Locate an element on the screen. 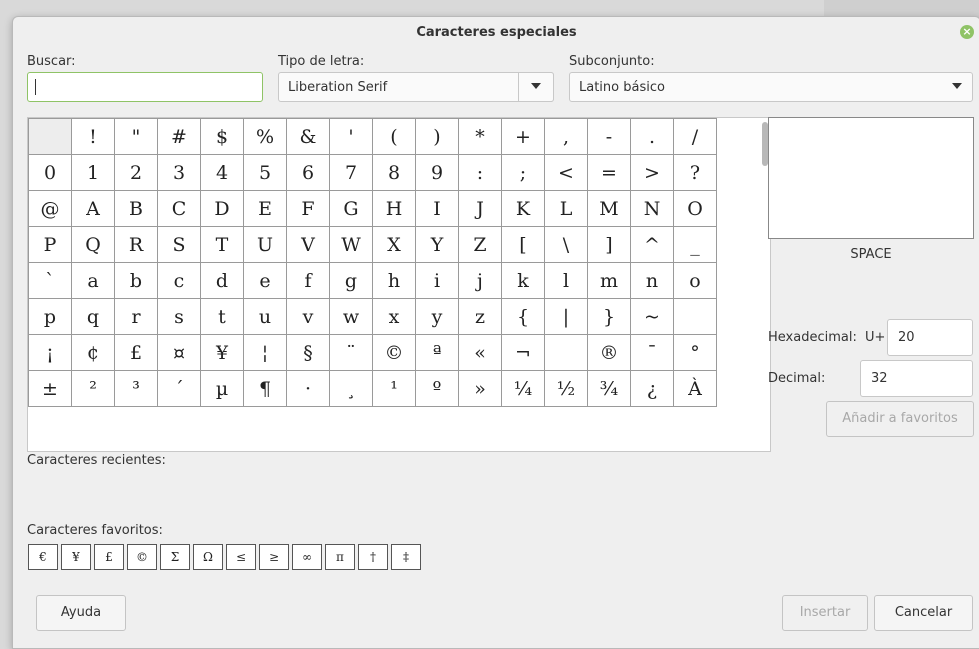  character-cell: ¸ is located at coordinates (351, 388).